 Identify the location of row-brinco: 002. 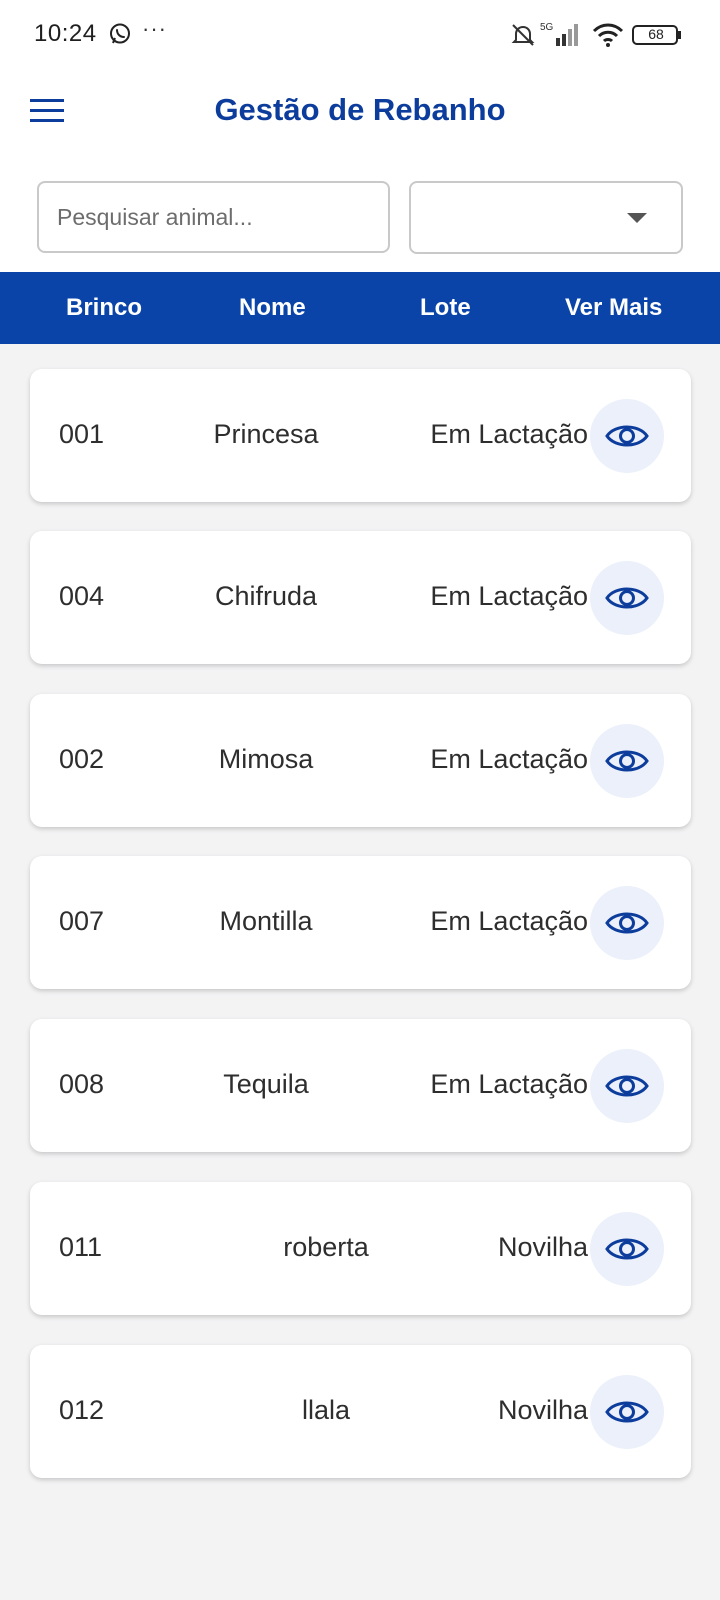
(82, 759).